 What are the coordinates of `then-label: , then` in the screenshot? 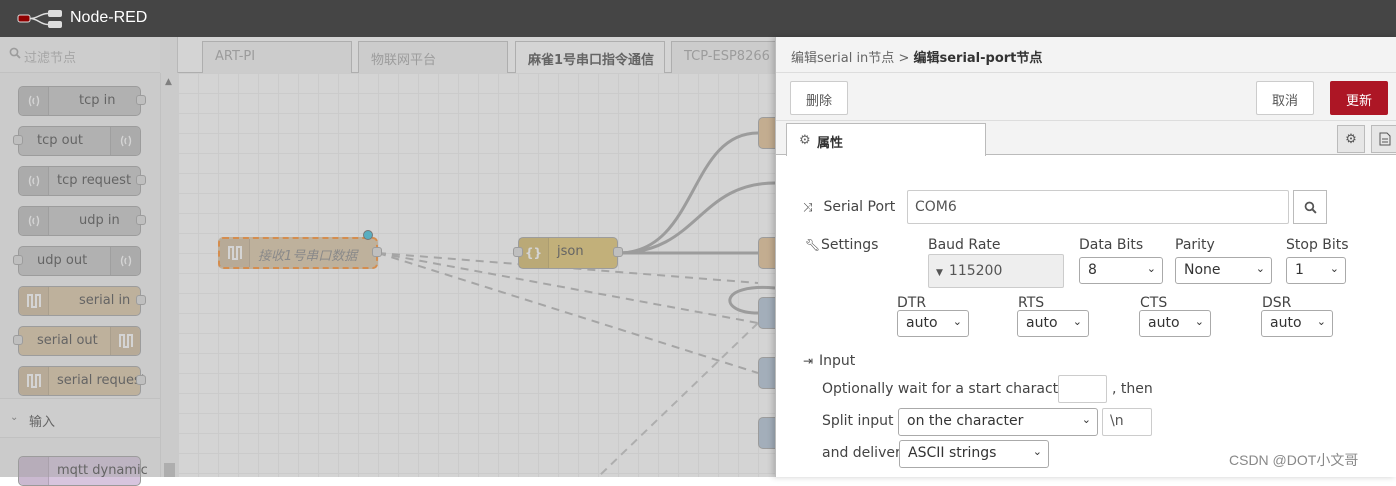 It's located at (1132, 389).